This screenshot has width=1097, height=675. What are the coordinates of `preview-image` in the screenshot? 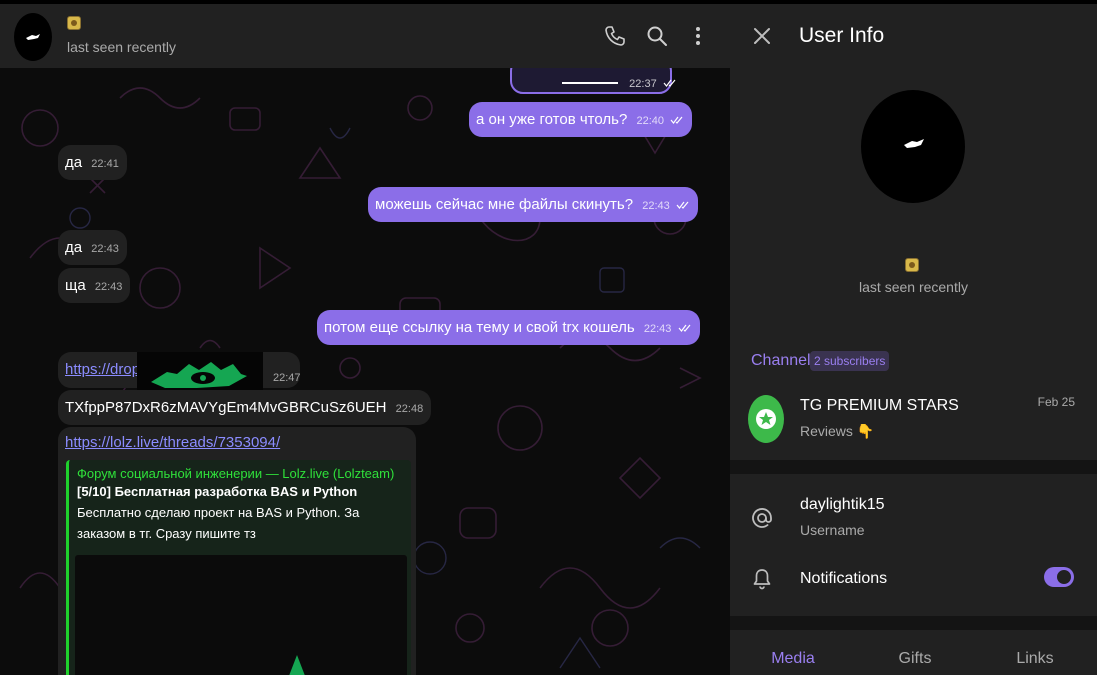 It's located at (241, 615).